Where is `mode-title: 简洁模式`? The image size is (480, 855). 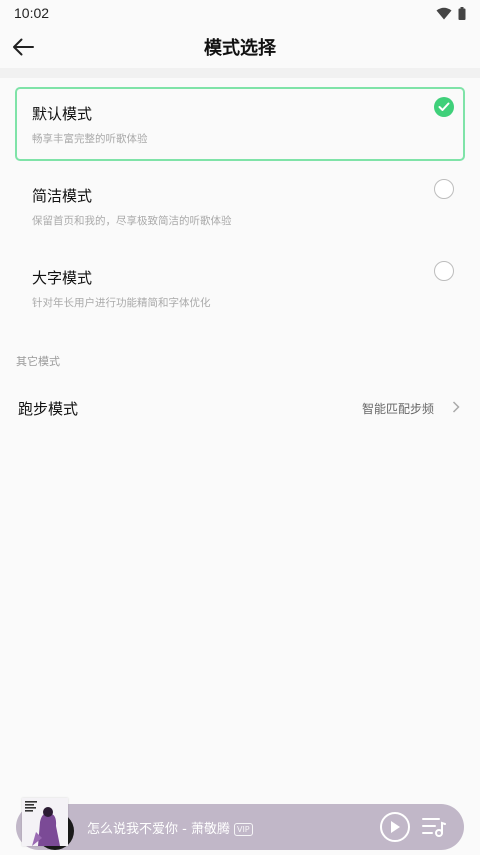
mode-title: 简洁模式 is located at coordinates (62, 196).